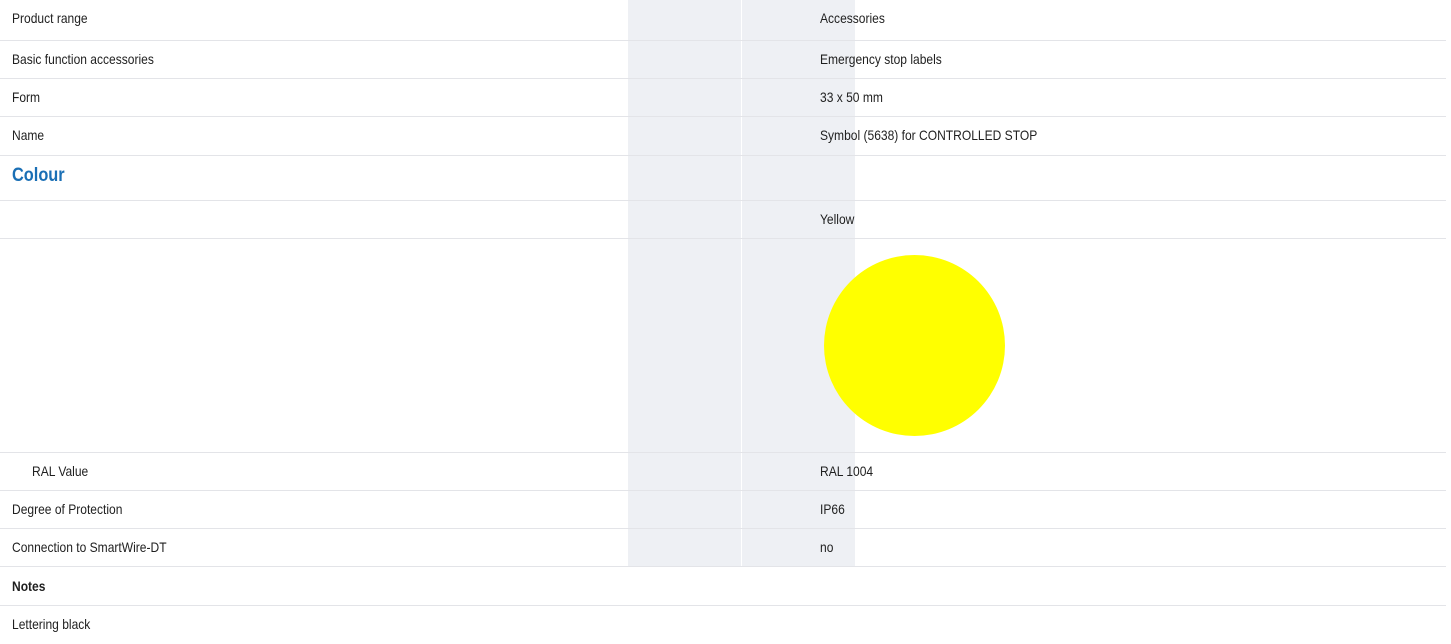 This screenshot has width=1451, height=644. Describe the element at coordinates (881, 59) in the screenshot. I see `row-value-basic-function-accessories: Emergency stop labels` at that location.